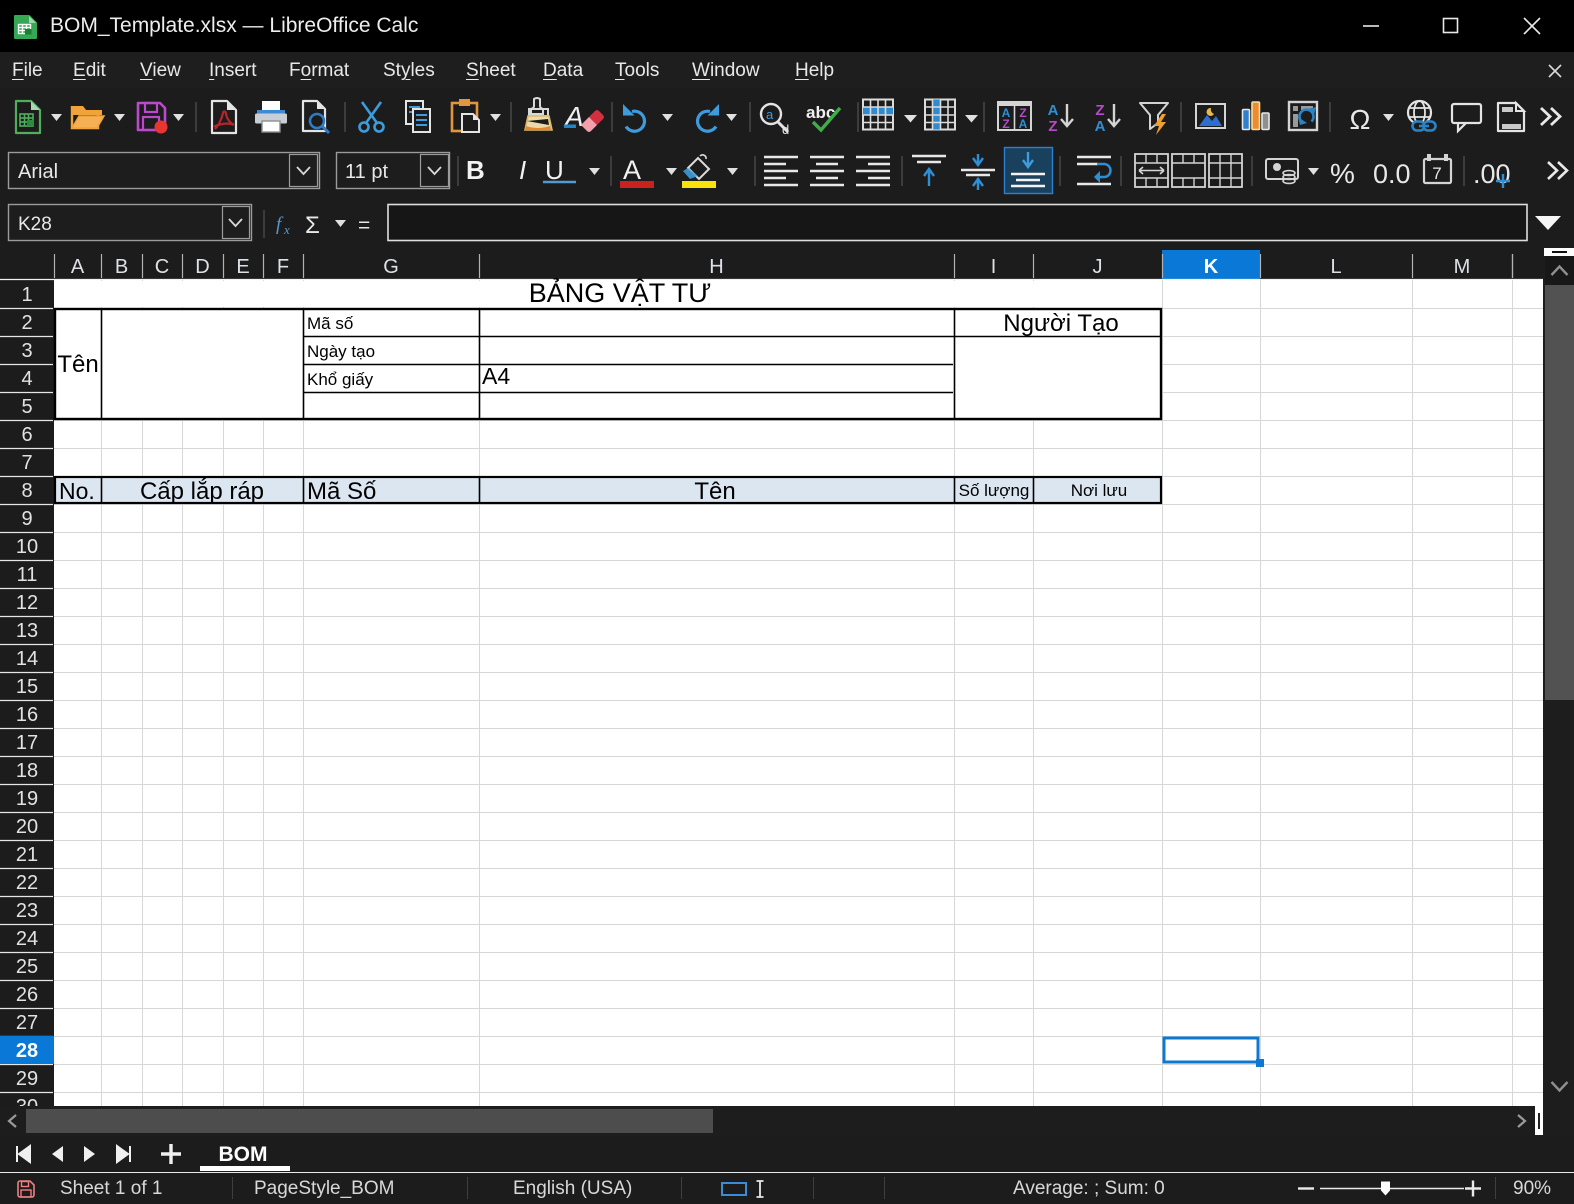 Image resolution: width=1574 pixels, height=1204 pixels. I want to click on svg-text: Mã số, so click(330, 323).